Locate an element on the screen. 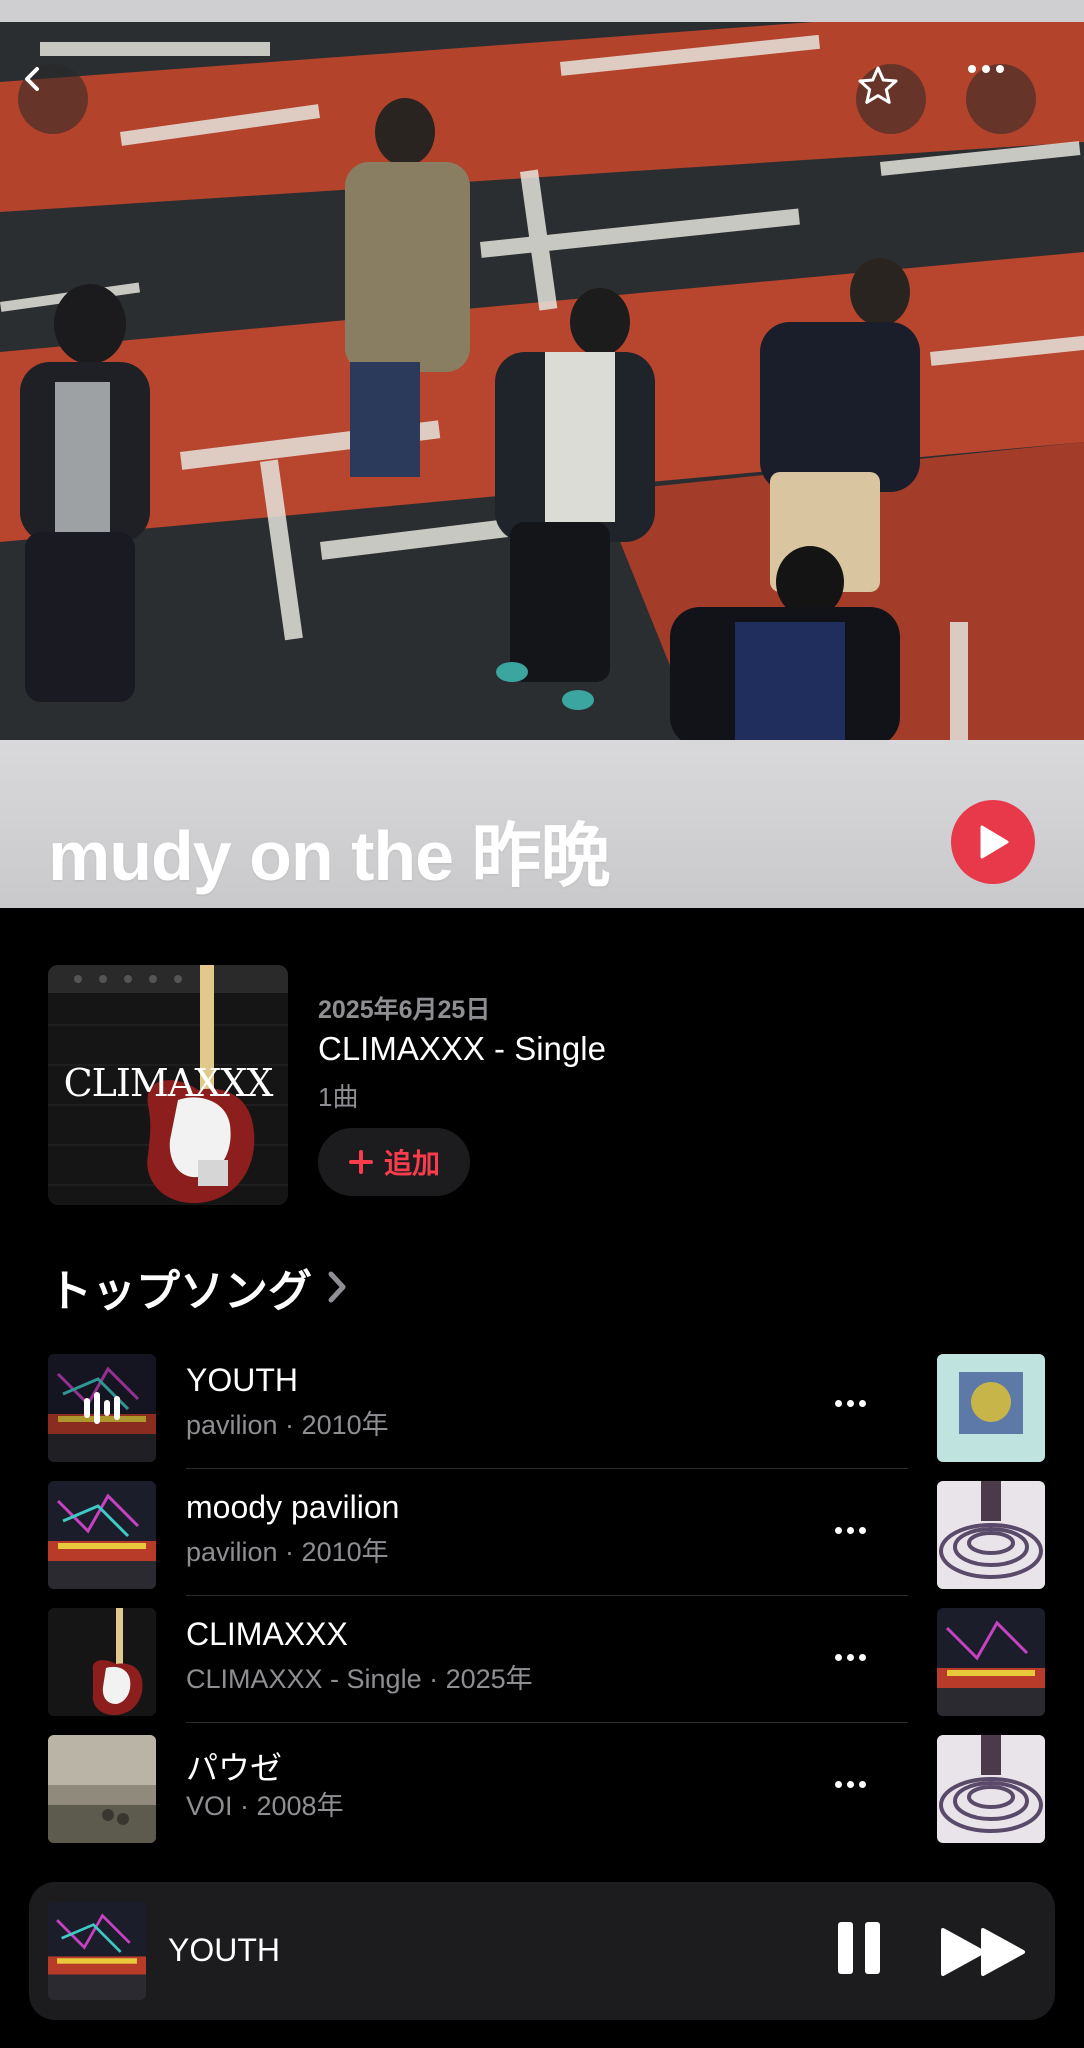 The width and height of the screenshot is (1084, 2048). more-options-button is located at coordinates (1001, 99).